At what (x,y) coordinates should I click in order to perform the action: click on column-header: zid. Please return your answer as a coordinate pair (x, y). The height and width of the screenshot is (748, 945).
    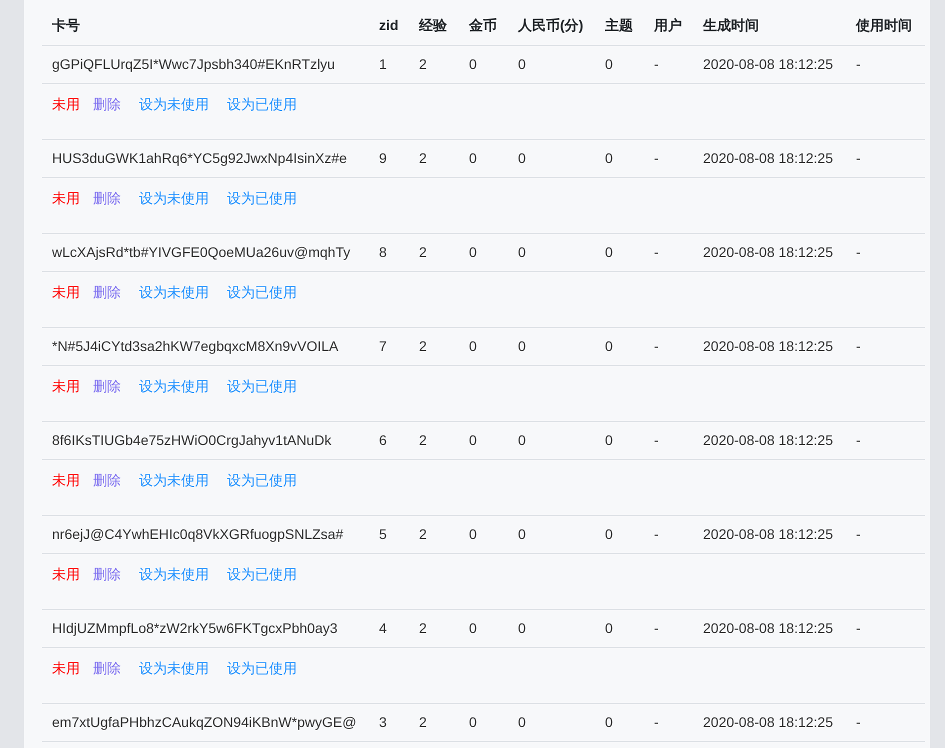
    Looking at the image, I should click on (389, 22).